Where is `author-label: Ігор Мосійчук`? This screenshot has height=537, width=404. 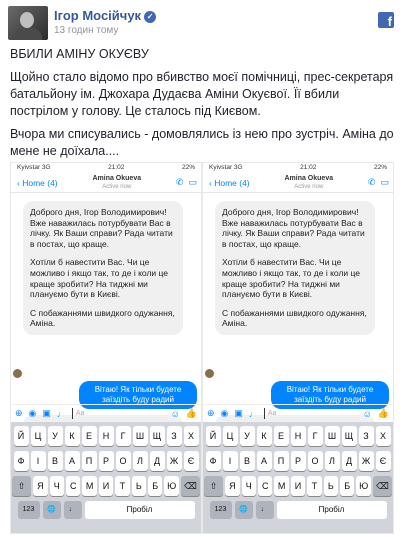 author-label: Ігор Мосійчук is located at coordinates (97, 15).